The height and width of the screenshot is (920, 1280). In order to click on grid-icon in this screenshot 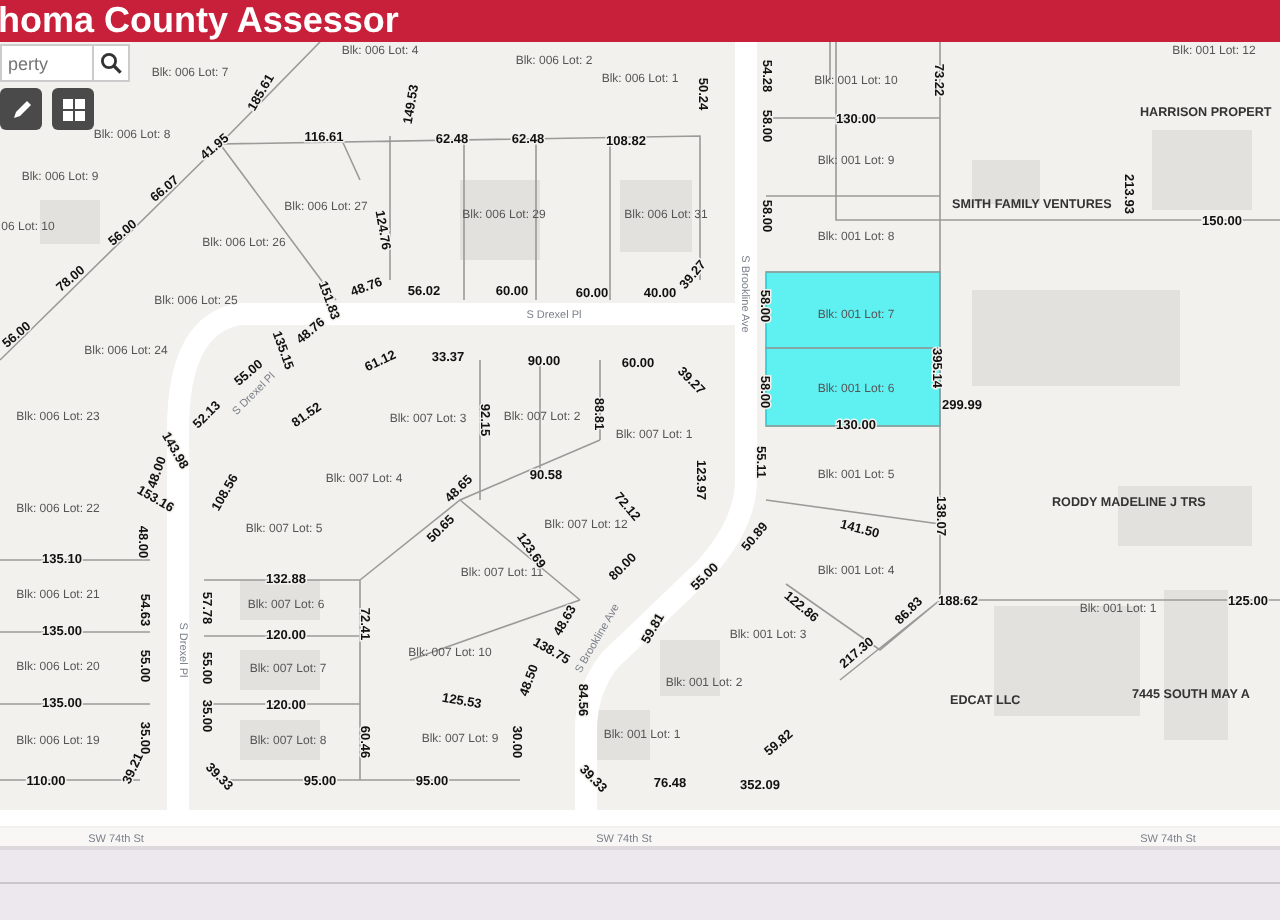, I will do `click(73, 109)`.